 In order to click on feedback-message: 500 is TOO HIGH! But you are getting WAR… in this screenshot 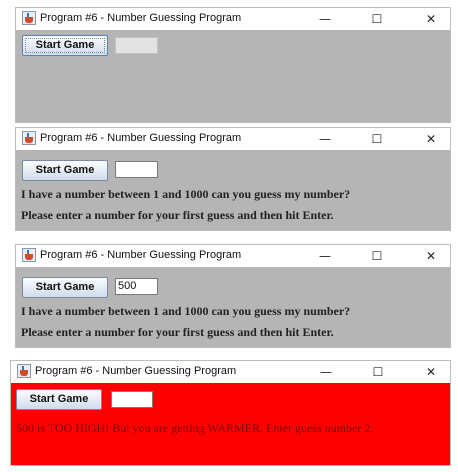, I will do `click(195, 428)`.